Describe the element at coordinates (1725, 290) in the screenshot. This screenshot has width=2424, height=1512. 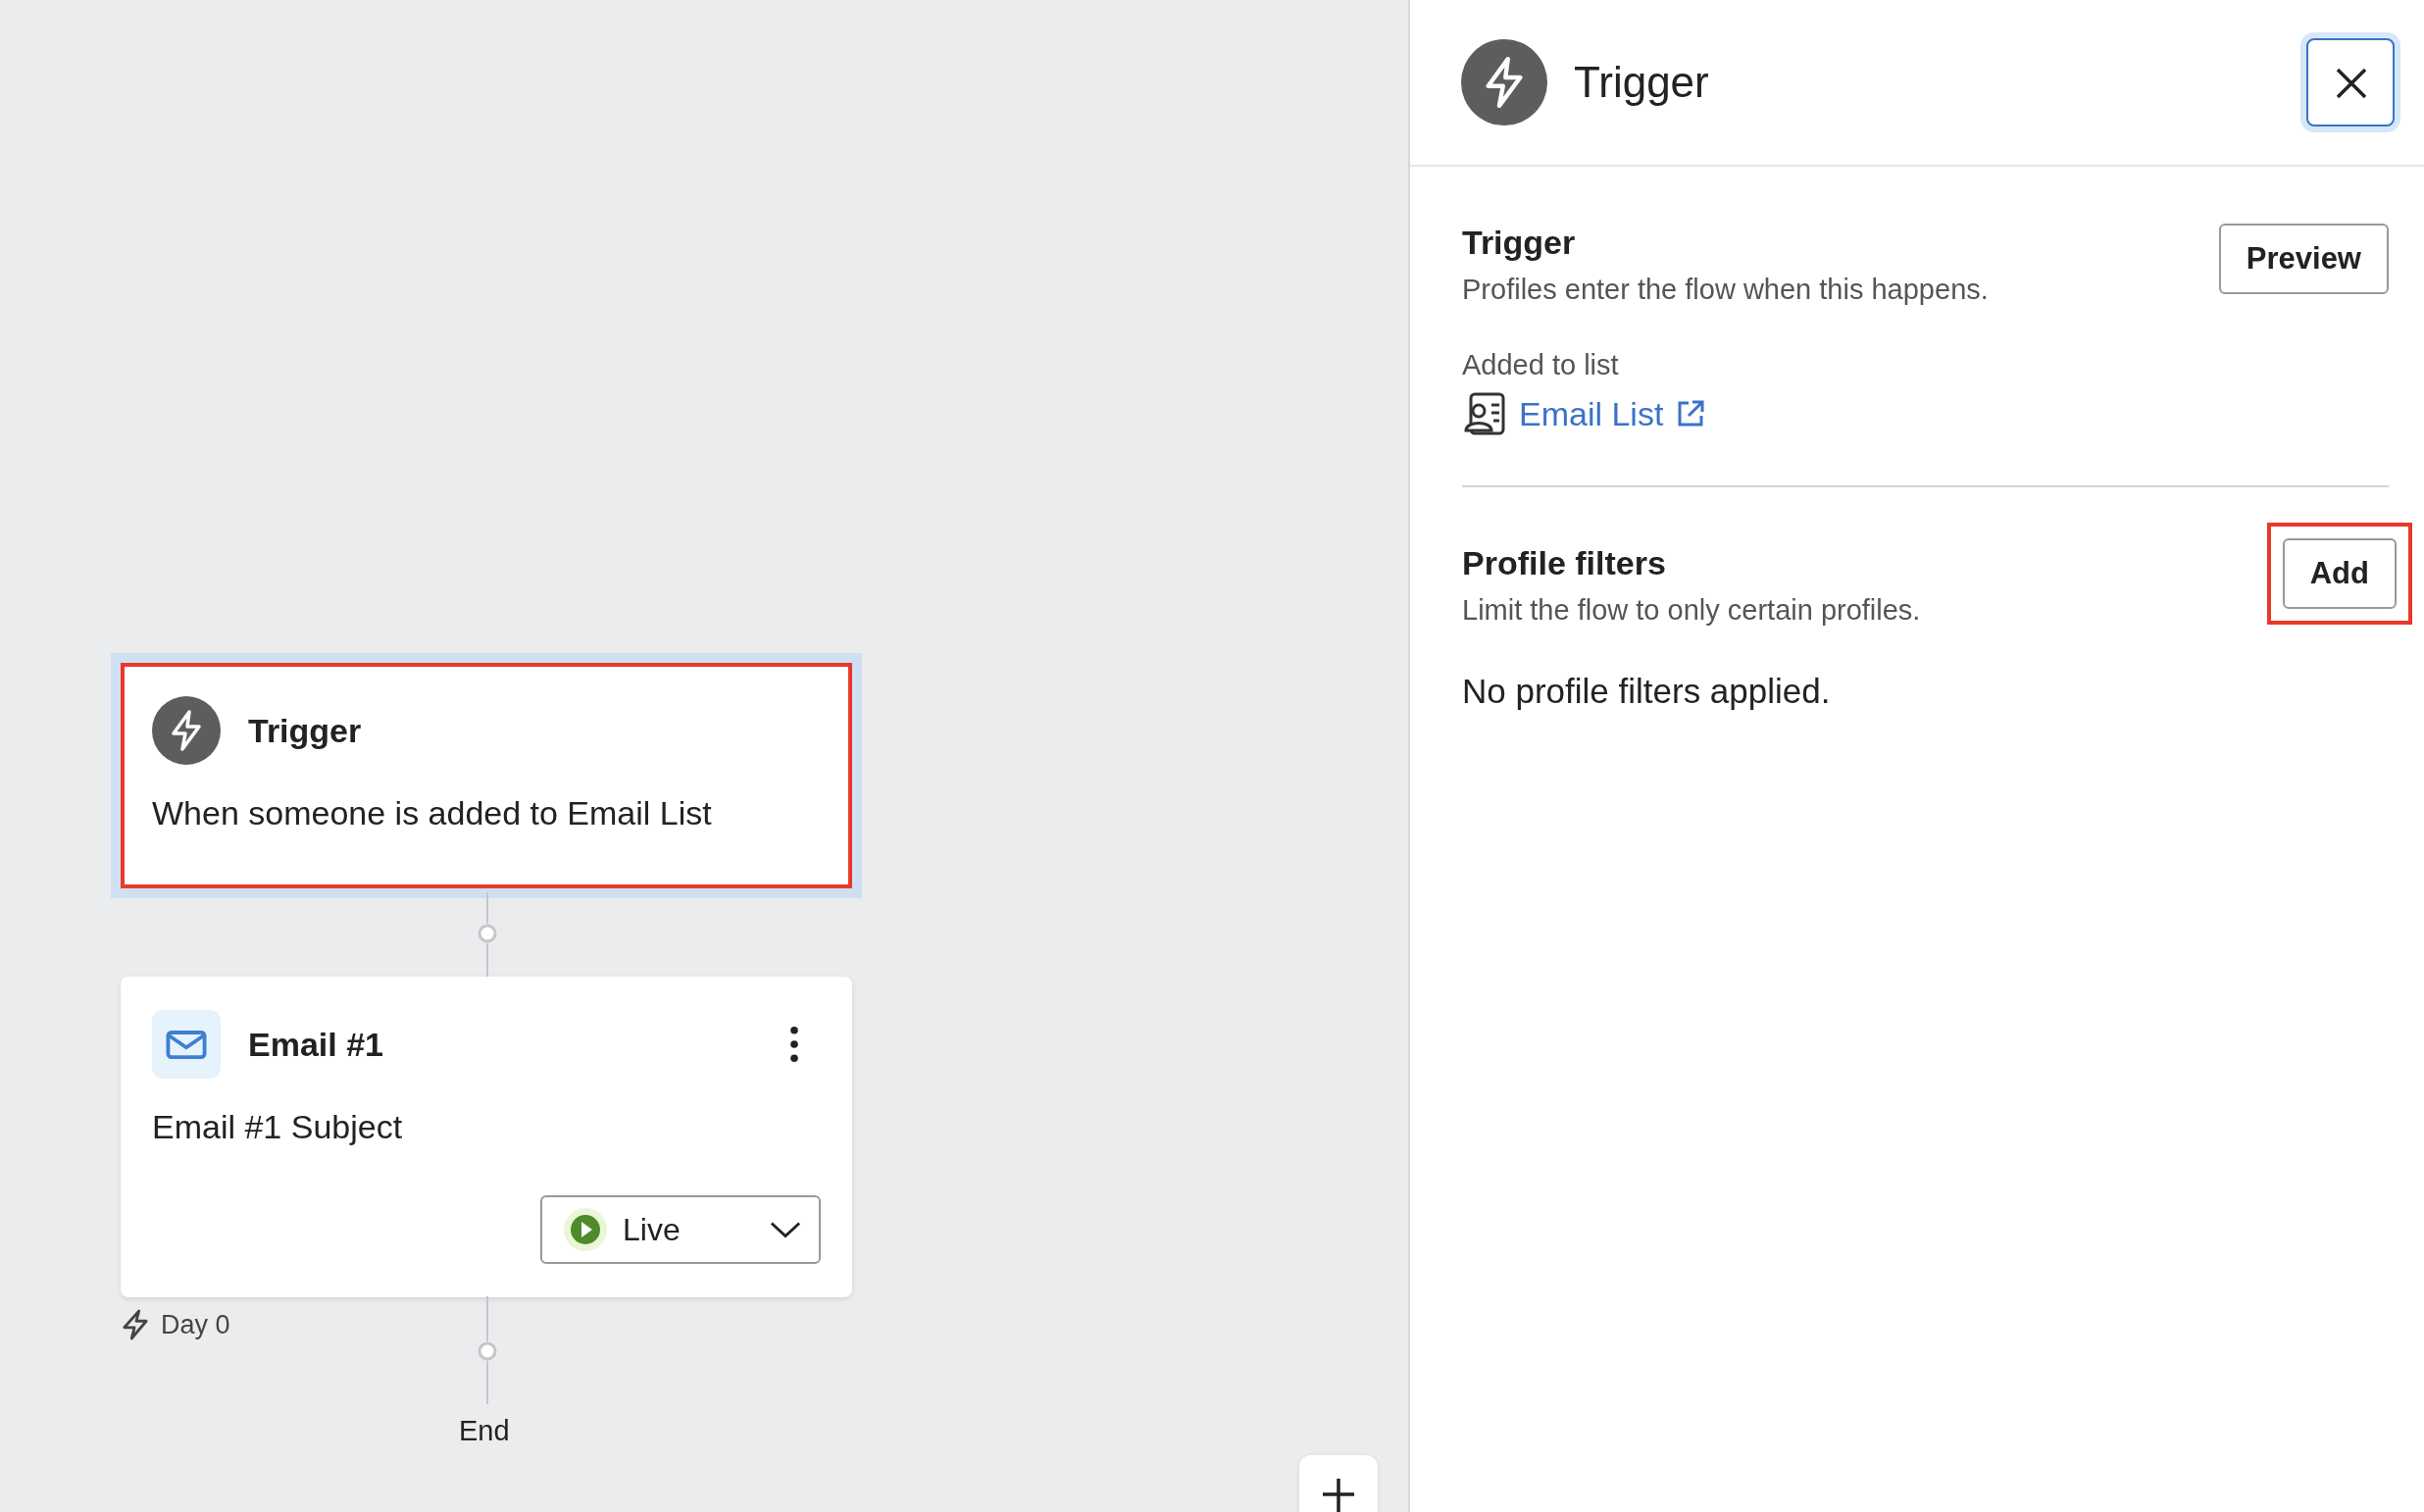
I see `section-description: Profiles enter the flow when this happens.` at that location.